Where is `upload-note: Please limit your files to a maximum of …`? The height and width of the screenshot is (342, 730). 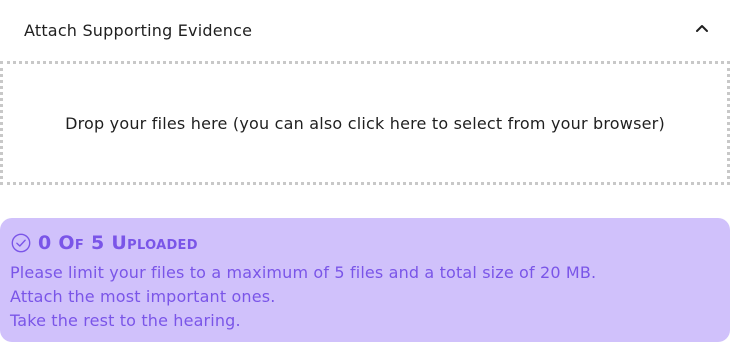
upload-note: Please limit your files to a maximum of … is located at coordinates (303, 272).